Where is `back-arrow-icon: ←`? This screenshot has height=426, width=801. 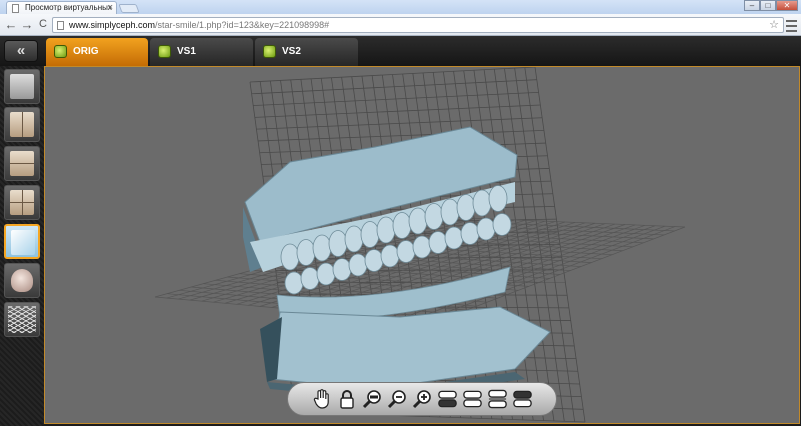 back-arrow-icon: ← is located at coordinates (11, 24).